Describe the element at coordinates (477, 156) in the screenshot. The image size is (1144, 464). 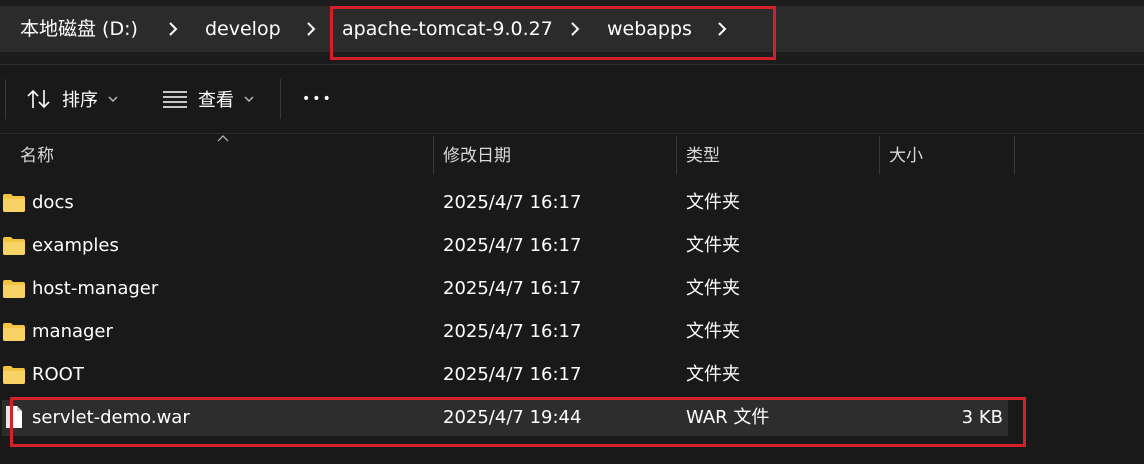
I see `column-header-date: 修改日期` at that location.